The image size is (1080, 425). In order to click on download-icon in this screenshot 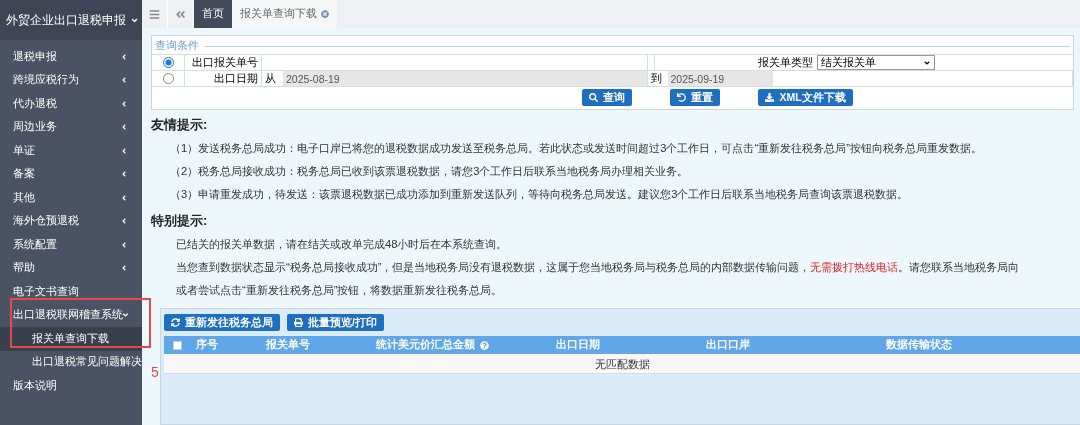, I will do `click(770, 97)`.